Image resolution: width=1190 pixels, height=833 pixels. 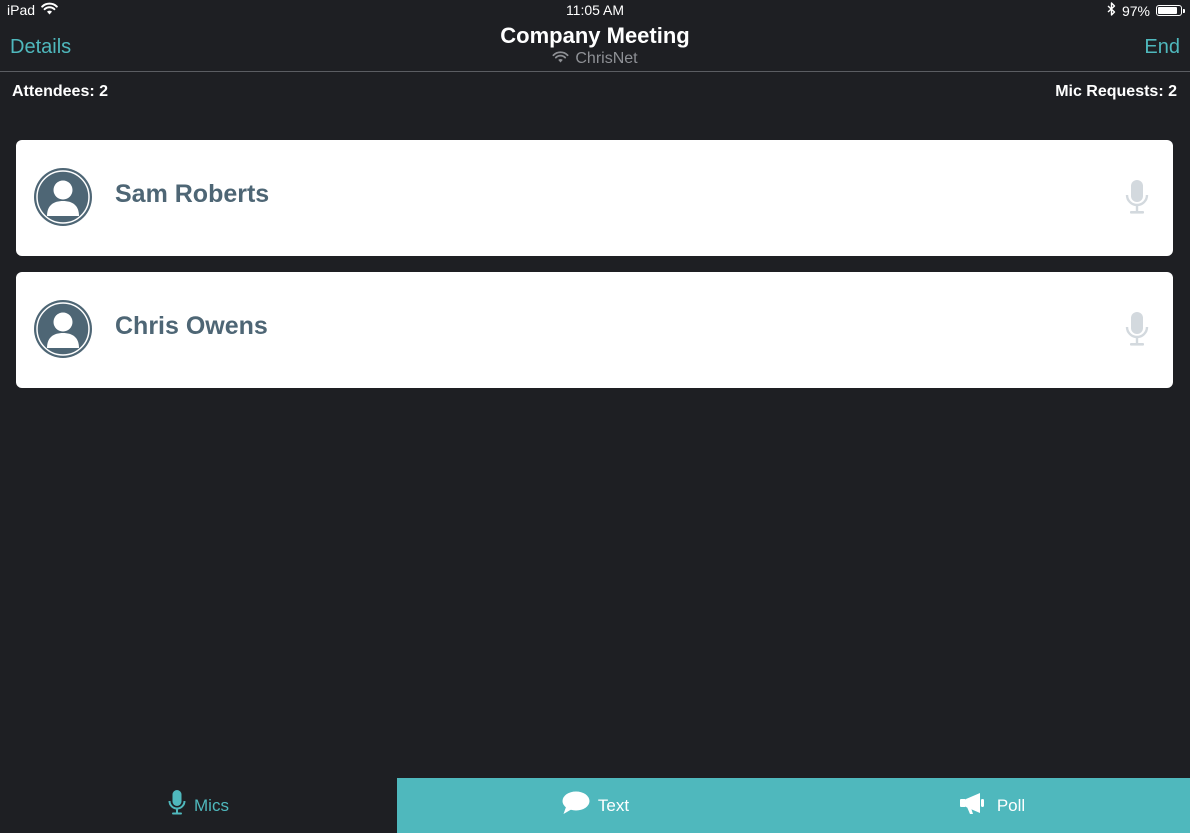 I want to click on mic-requests-count: Mic Requests: 2, so click(x=1116, y=91).